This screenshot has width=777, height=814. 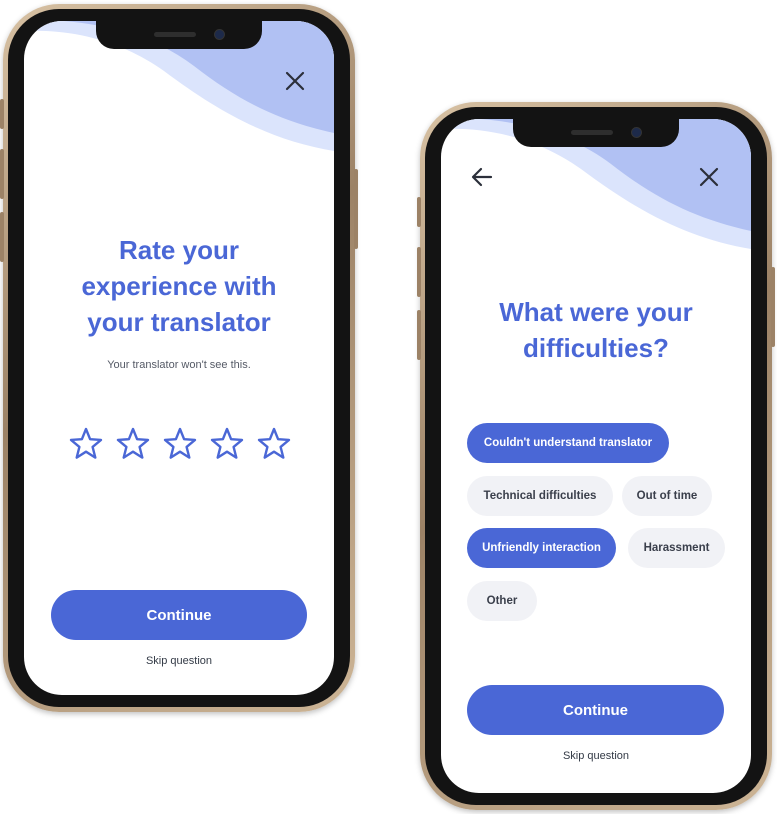 I want to click on difficulty-option-chip: Unfriendly interaction, so click(x=541, y=548).